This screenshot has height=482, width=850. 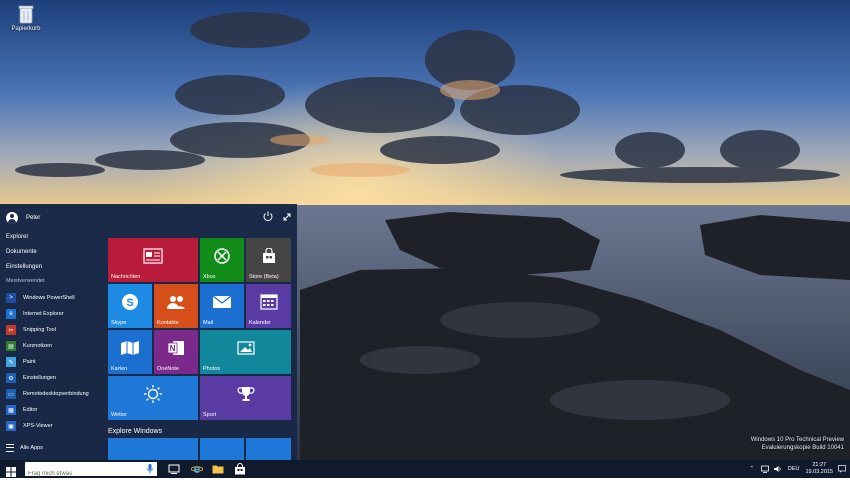 I want to click on microphone-icon, so click(x=150, y=469).